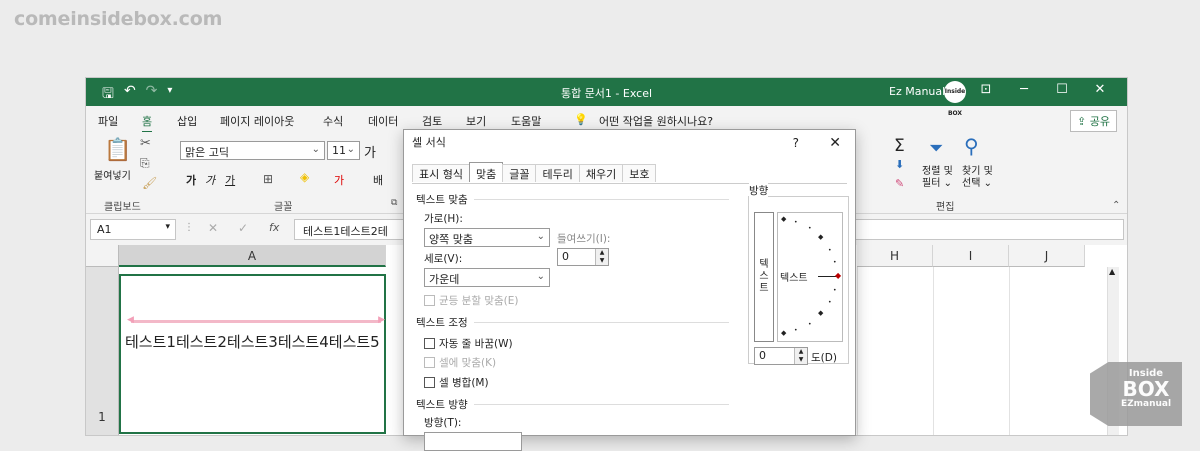  Describe the element at coordinates (339, 180) in the screenshot. I see `font-color-icon: 가` at that location.